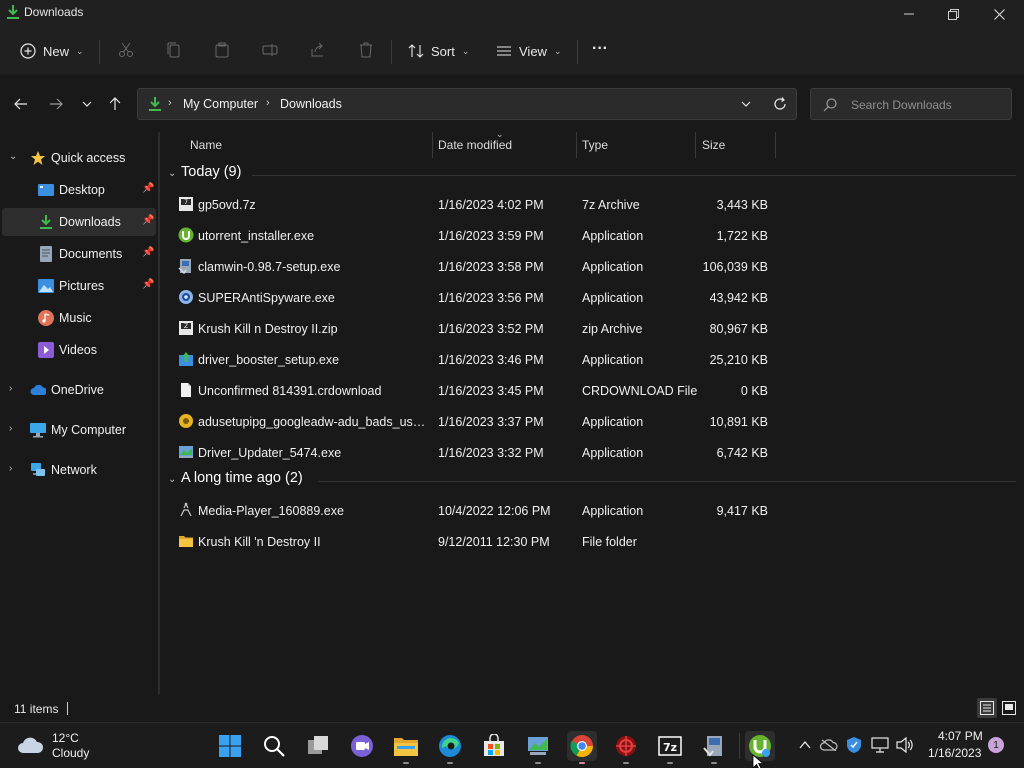 Image resolution: width=1024 pixels, height=768 pixels. Describe the element at coordinates (56, 104) in the screenshot. I see `forward-button` at that location.